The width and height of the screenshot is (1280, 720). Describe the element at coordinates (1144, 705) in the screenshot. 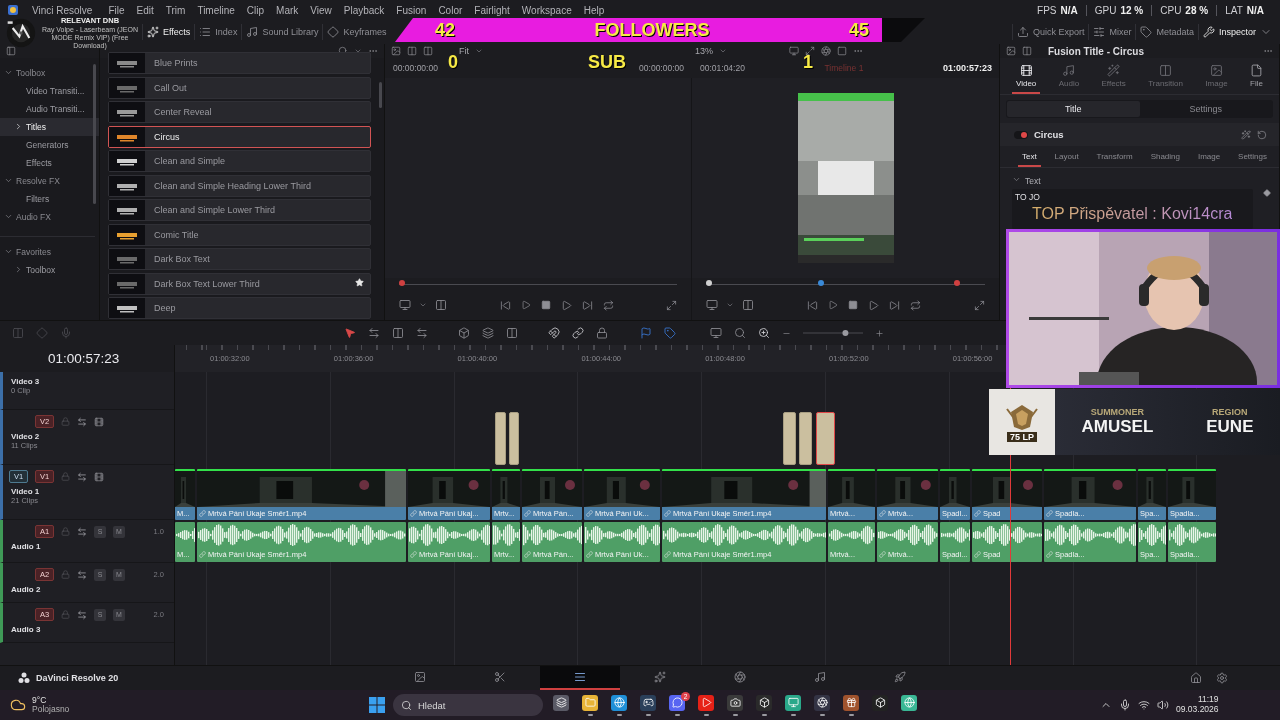

I see `wifi-icon` at that location.